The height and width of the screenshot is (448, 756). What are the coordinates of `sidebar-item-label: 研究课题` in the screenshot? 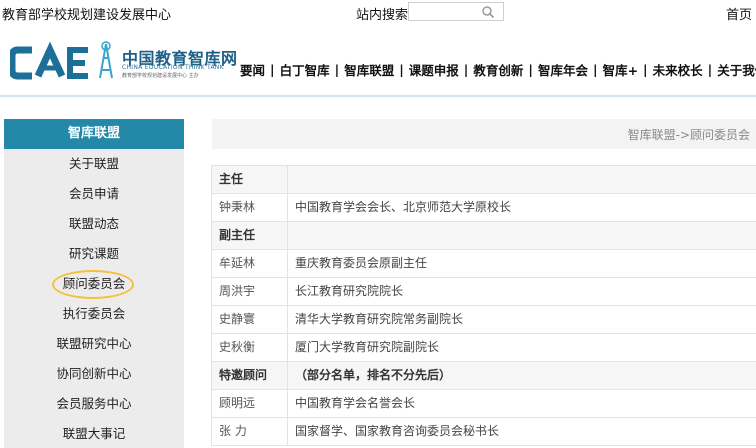 It's located at (93, 253).